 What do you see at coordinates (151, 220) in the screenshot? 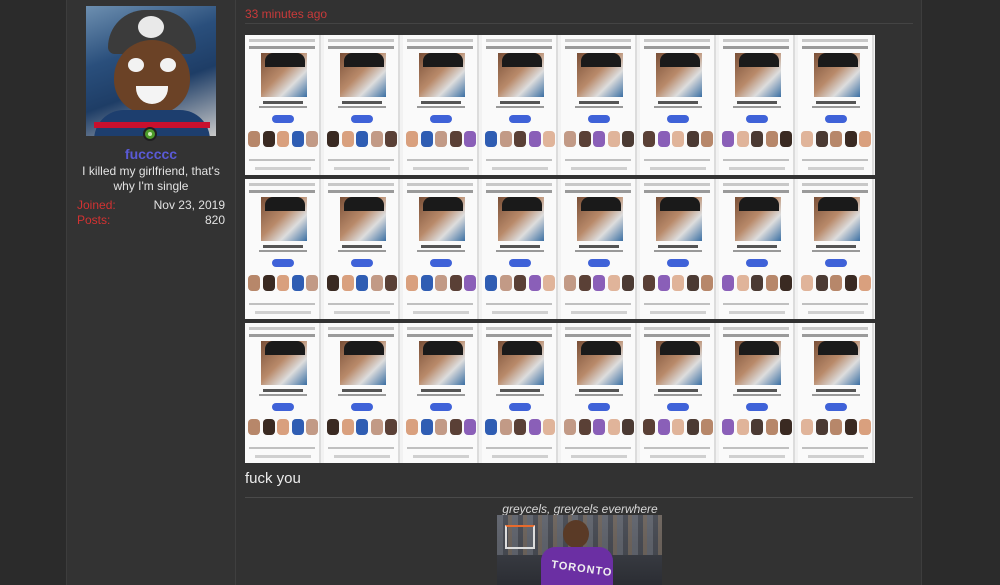
I see `stat-posts: Posts: 820` at bounding box center [151, 220].